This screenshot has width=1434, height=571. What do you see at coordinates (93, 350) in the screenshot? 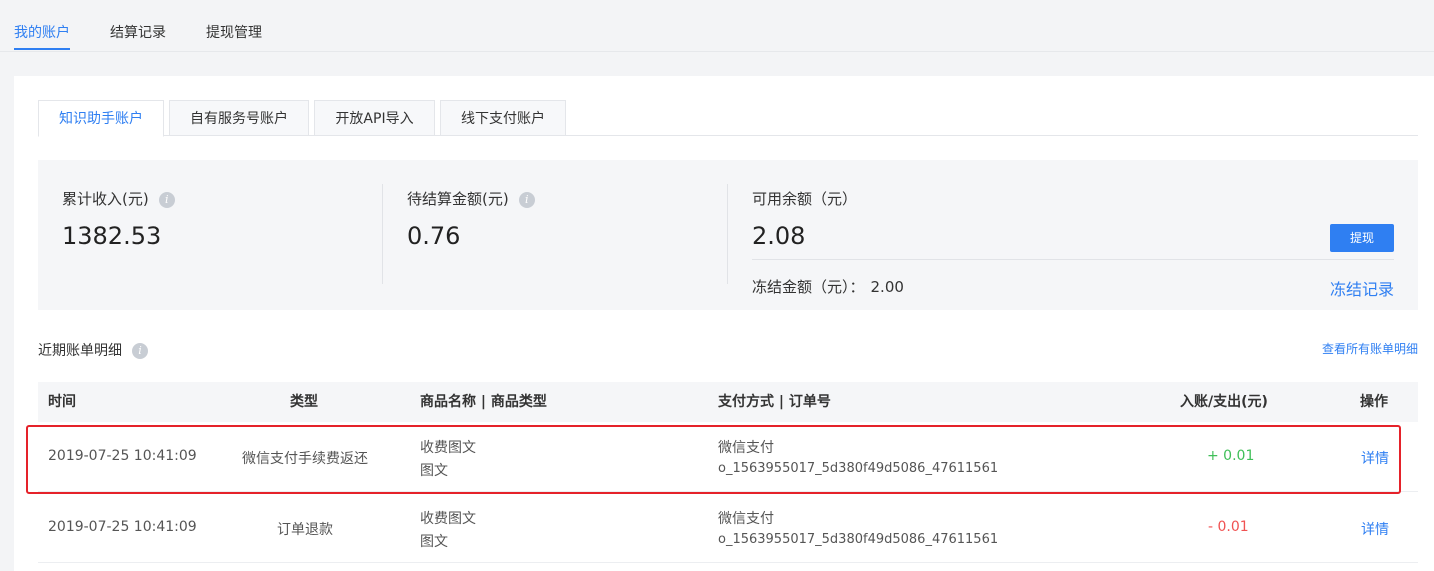
I see `recent-bills-title: 近期账单明细 i` at bounding box center [93, 350].